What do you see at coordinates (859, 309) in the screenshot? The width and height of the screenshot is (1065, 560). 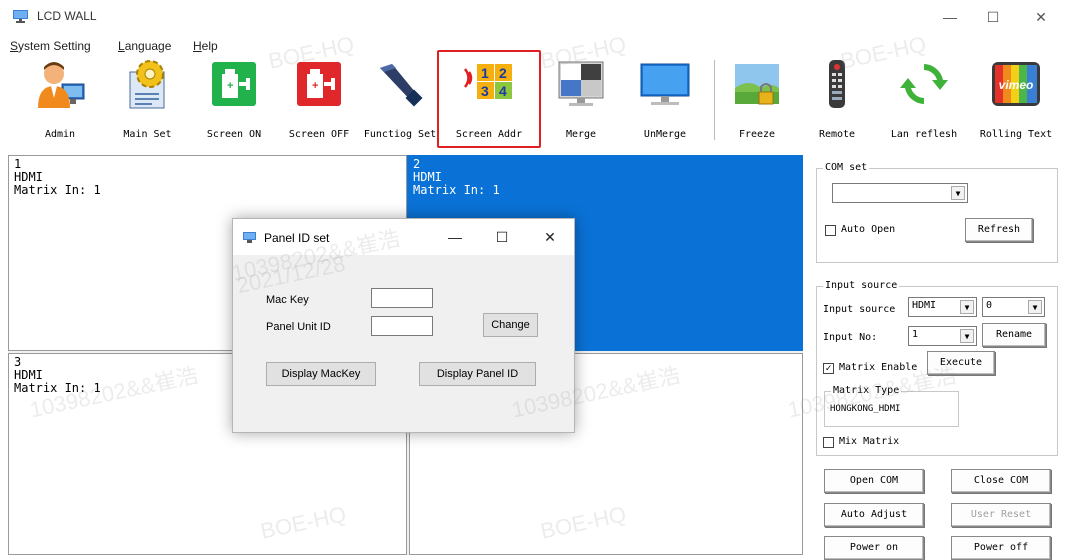 I see `input-source-label: Input source` at bounding box center [859, 309].